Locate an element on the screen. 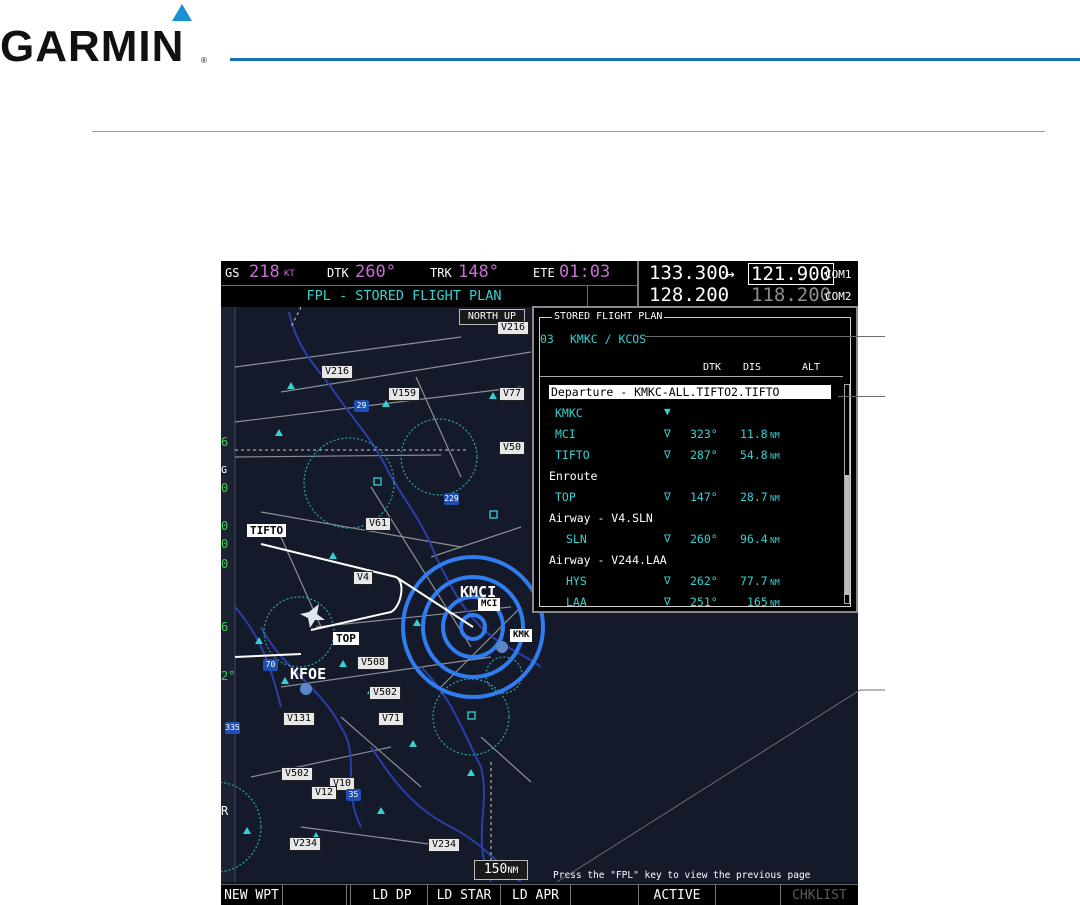 The height and width of the screenshot is (905, 1080). garmin-logo: GARMIN ® is located at coordinates (107, 37).